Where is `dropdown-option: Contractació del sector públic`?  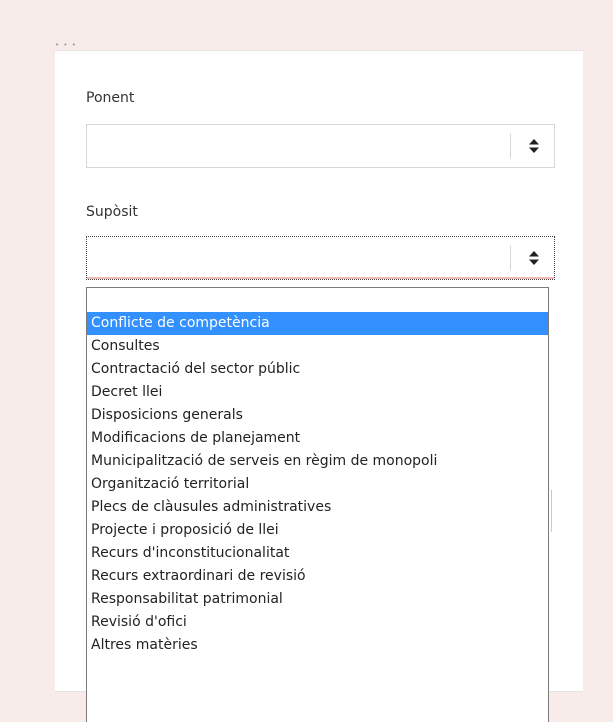
dropdown-option: Contractació del sector públic is located at coordinates (317, 369).